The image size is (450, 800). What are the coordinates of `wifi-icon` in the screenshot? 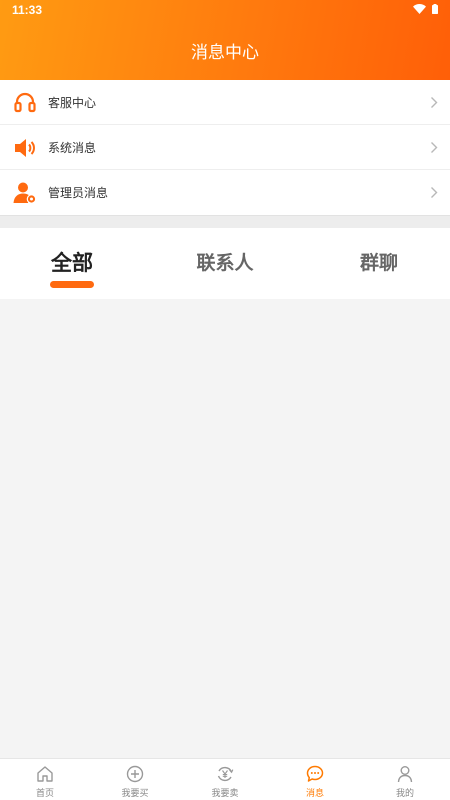 It's located at (419, 9).